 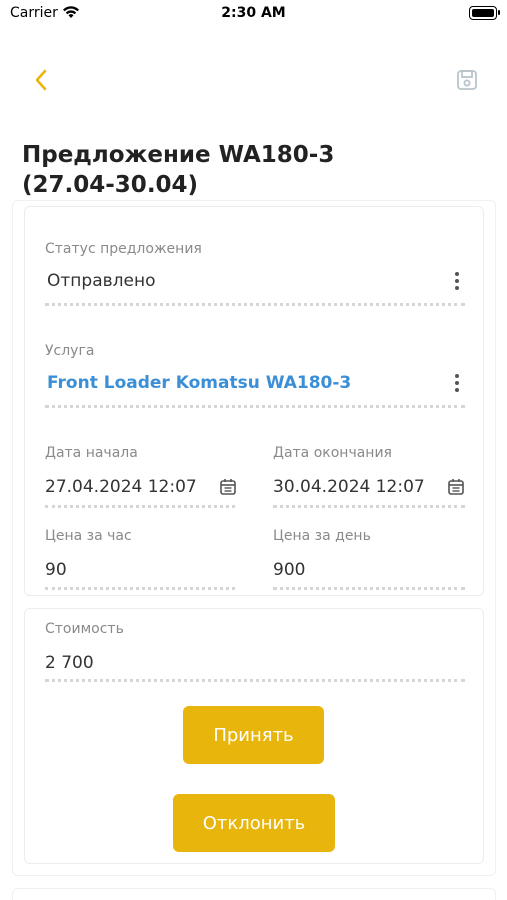 What do you see at coordinates (349, 487) in the screenshot?
I see `end-date-field: 30.04.2024 12:07` at bounding box center [349, 487].